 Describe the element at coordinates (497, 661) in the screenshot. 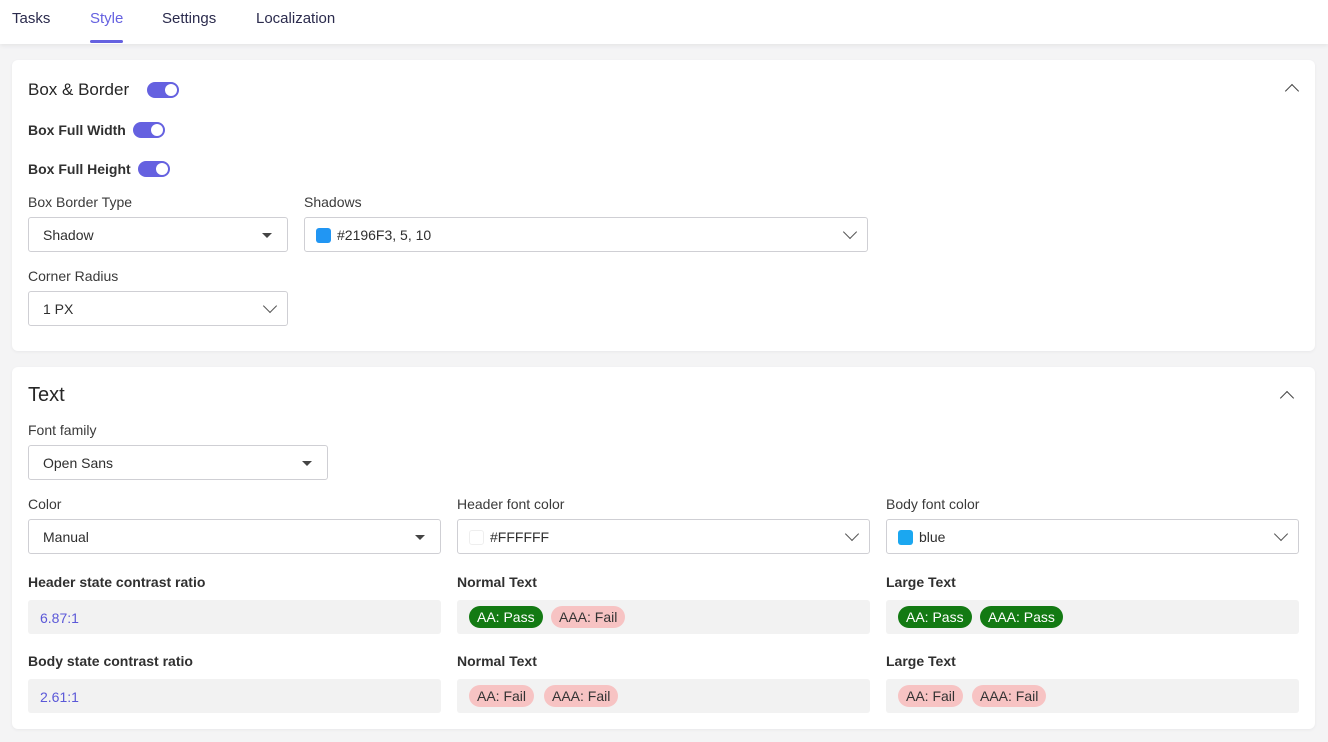

I see `body-normal-text-label: Normal Text` at that location.